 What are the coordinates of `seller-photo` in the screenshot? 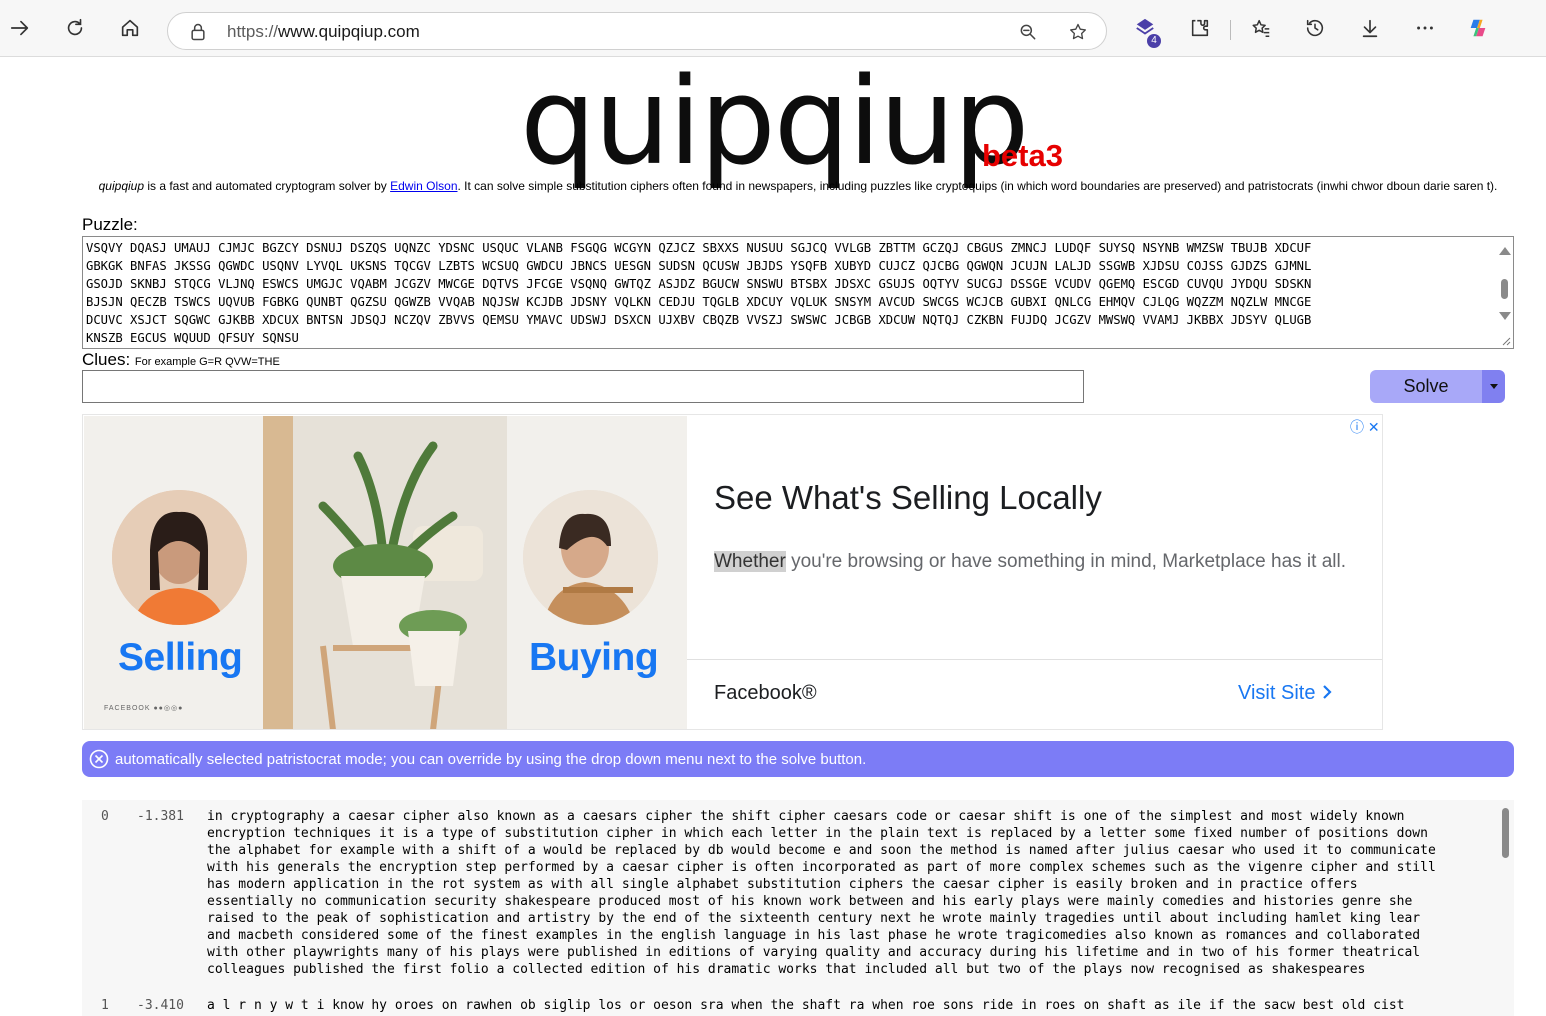 It's located at (179, 557).